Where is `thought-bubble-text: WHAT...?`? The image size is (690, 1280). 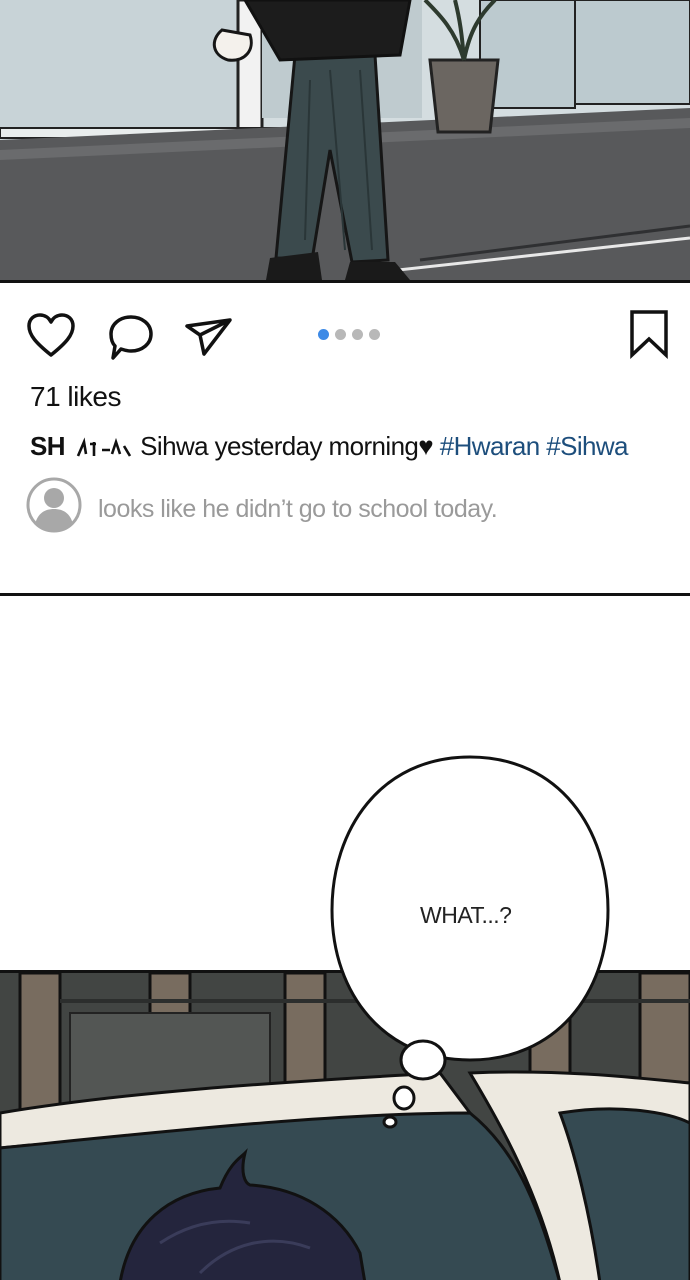
thought-bubble-text: WHAT...? is located at coordinates (466, 915).